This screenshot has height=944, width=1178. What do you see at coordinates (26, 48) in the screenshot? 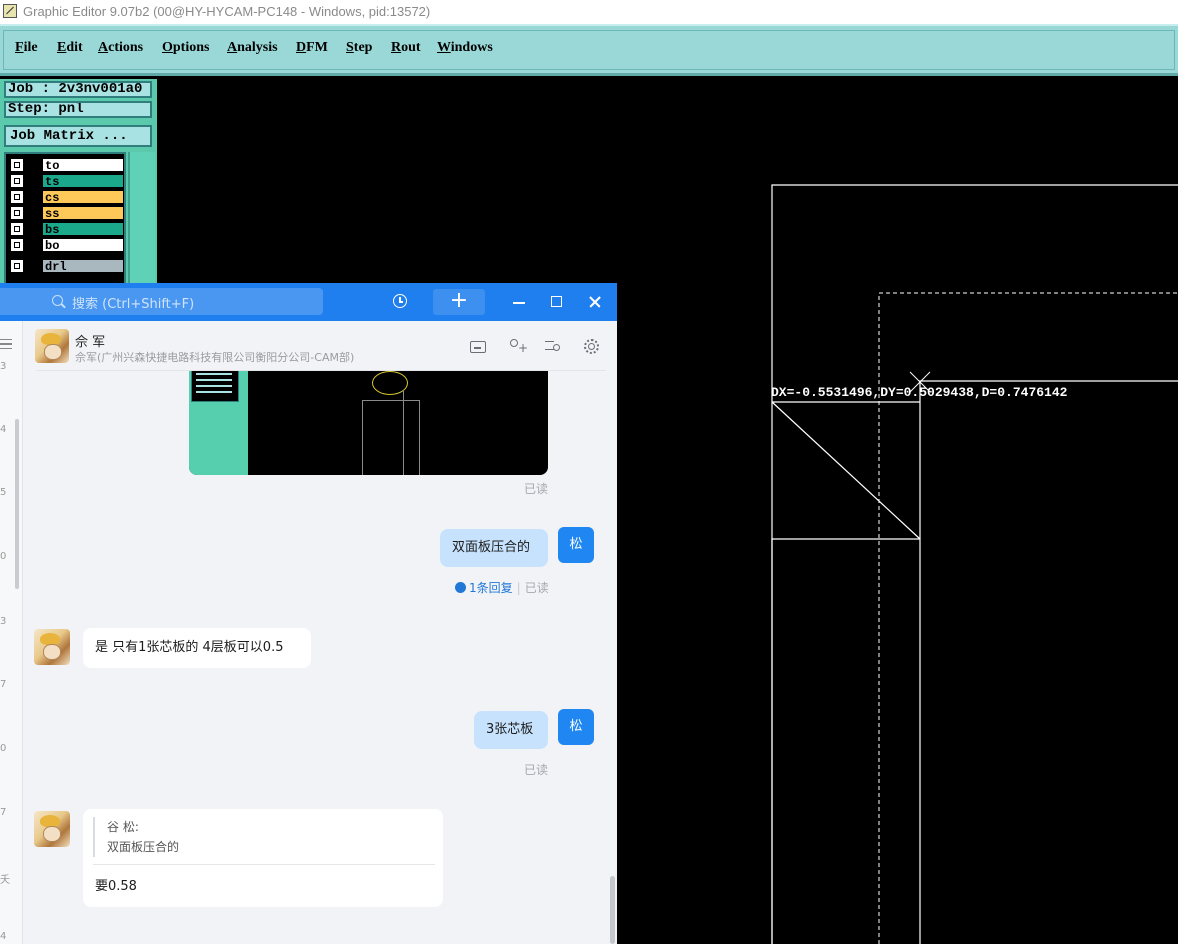
I see `menu-file: File` at bounding box center [26, 48].